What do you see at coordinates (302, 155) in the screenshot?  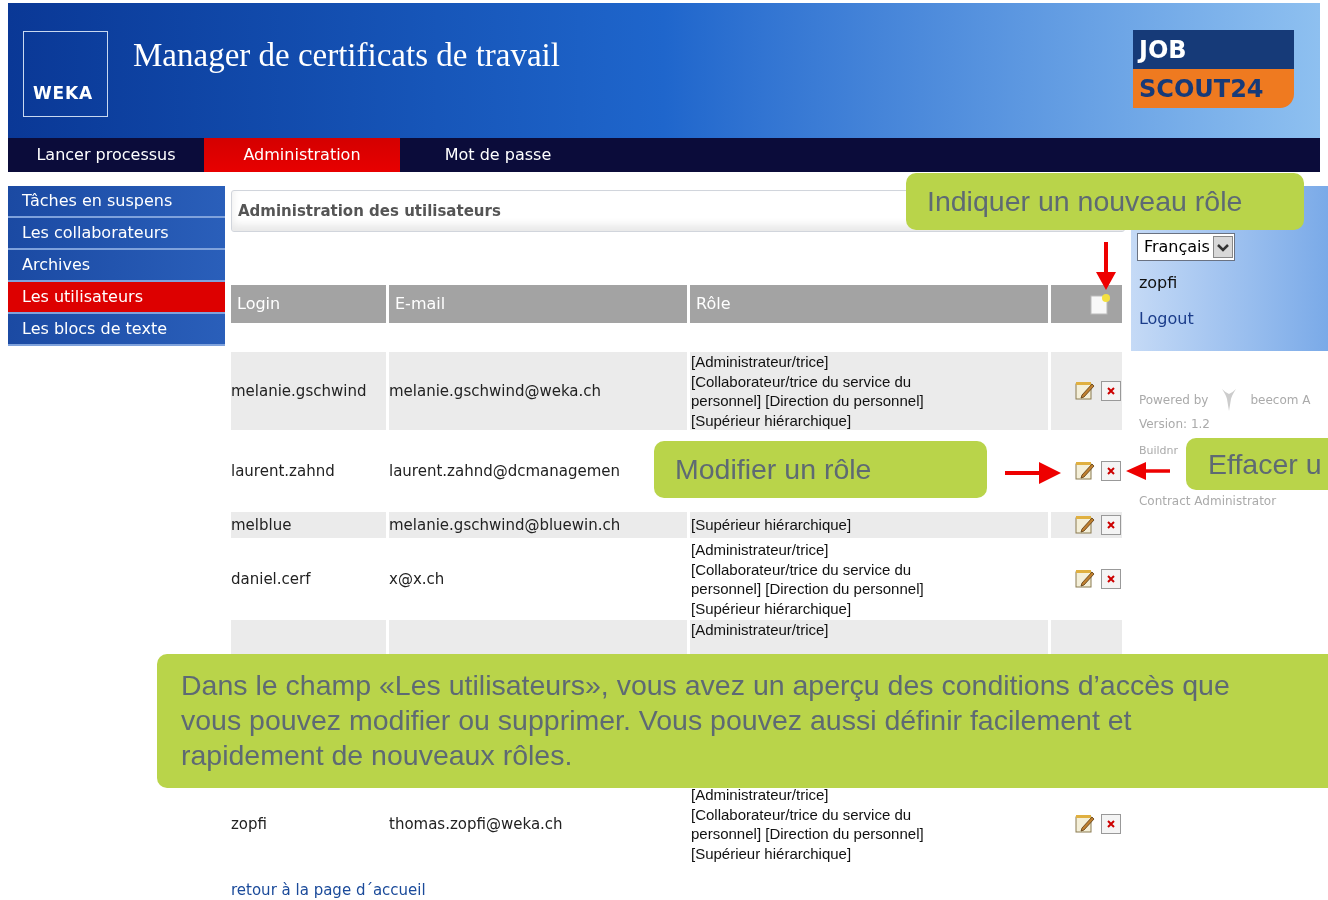 I see `nav-tab: Administration` at bounding box center [302, 155].